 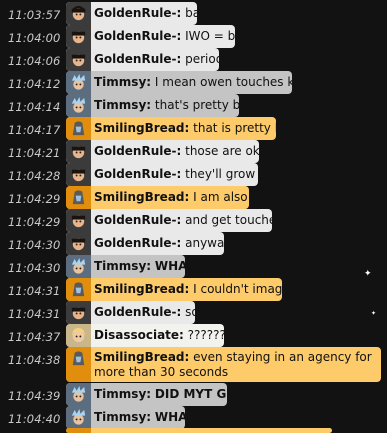 What do you see at coordinates (34, 360) in the screenshot?
I see `timestamp: 11:04:38` at bounding box center [34, 360].